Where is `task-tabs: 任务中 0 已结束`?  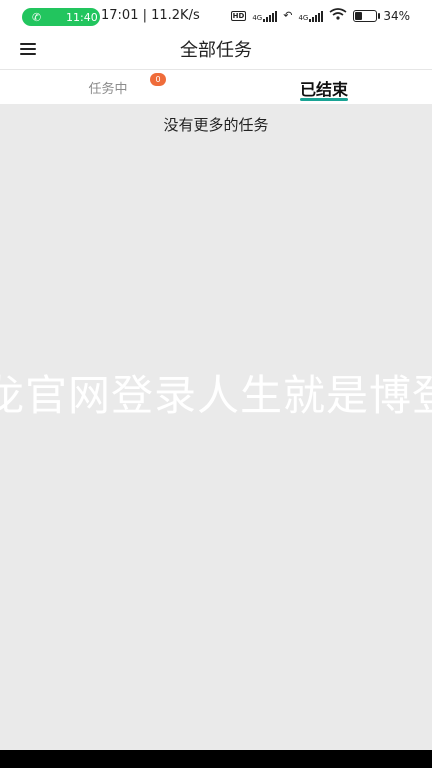
task-tabs: 任务中 0 已结束 is located at coordinates (216, 87).